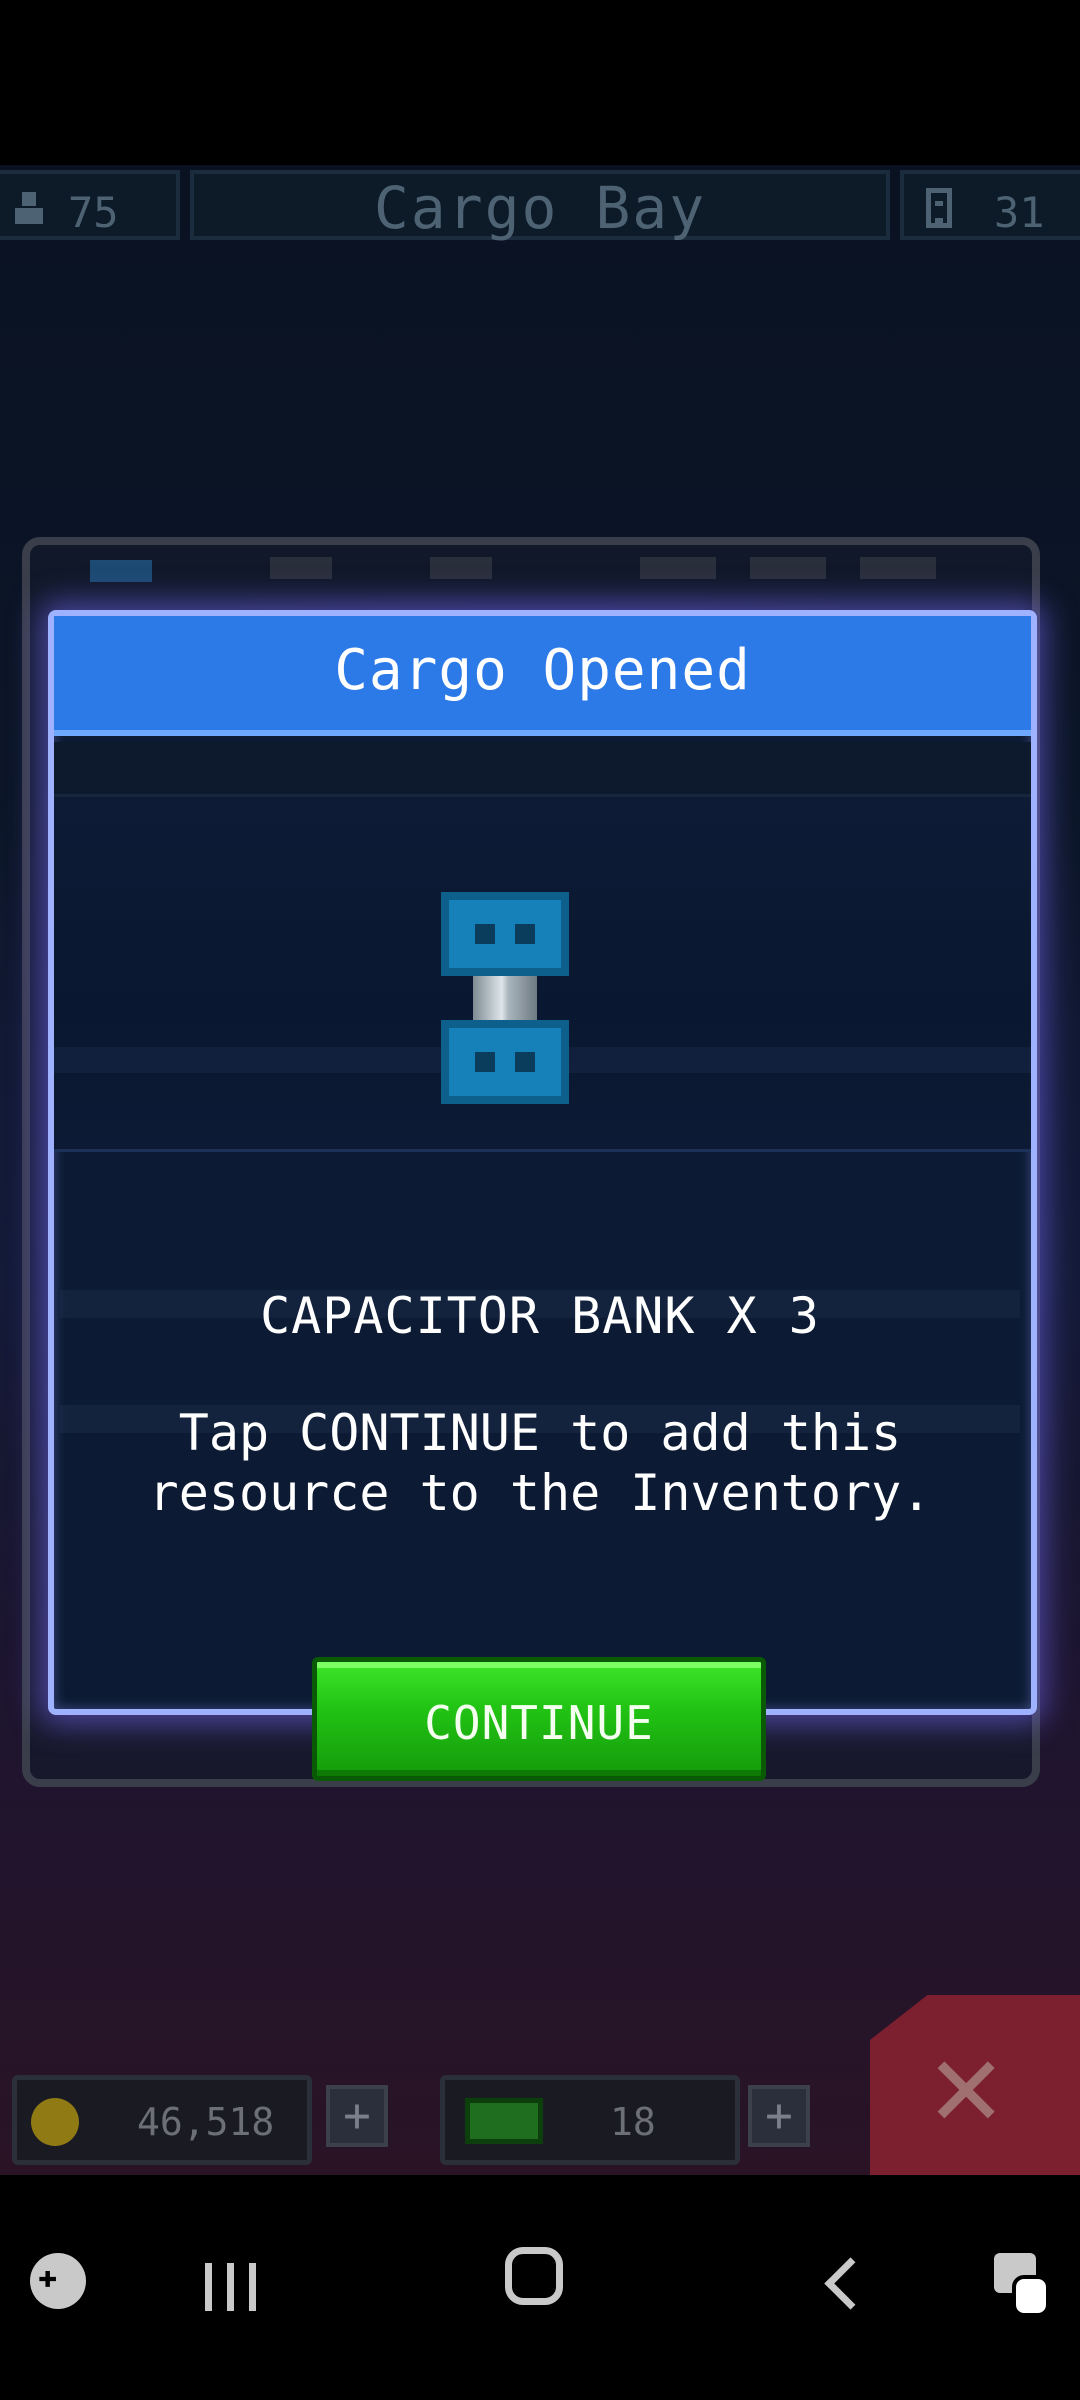 This screenshot has width=1080, height=2400. What do you see at coordinates (206, 2122) in the screenshot?
I see `coin-amount: 46,518` at bounding box center [206, 2122].